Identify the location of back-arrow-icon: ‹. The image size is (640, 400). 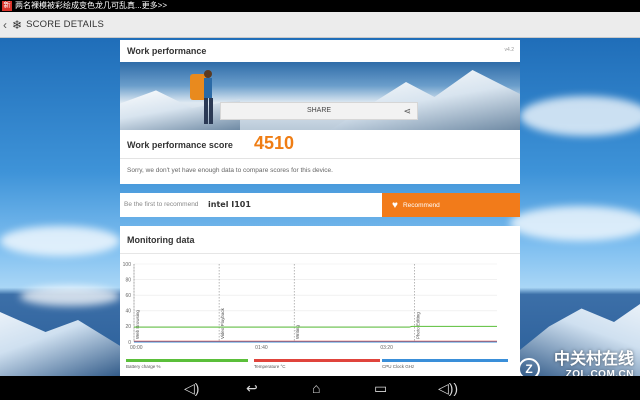
(7, 25).